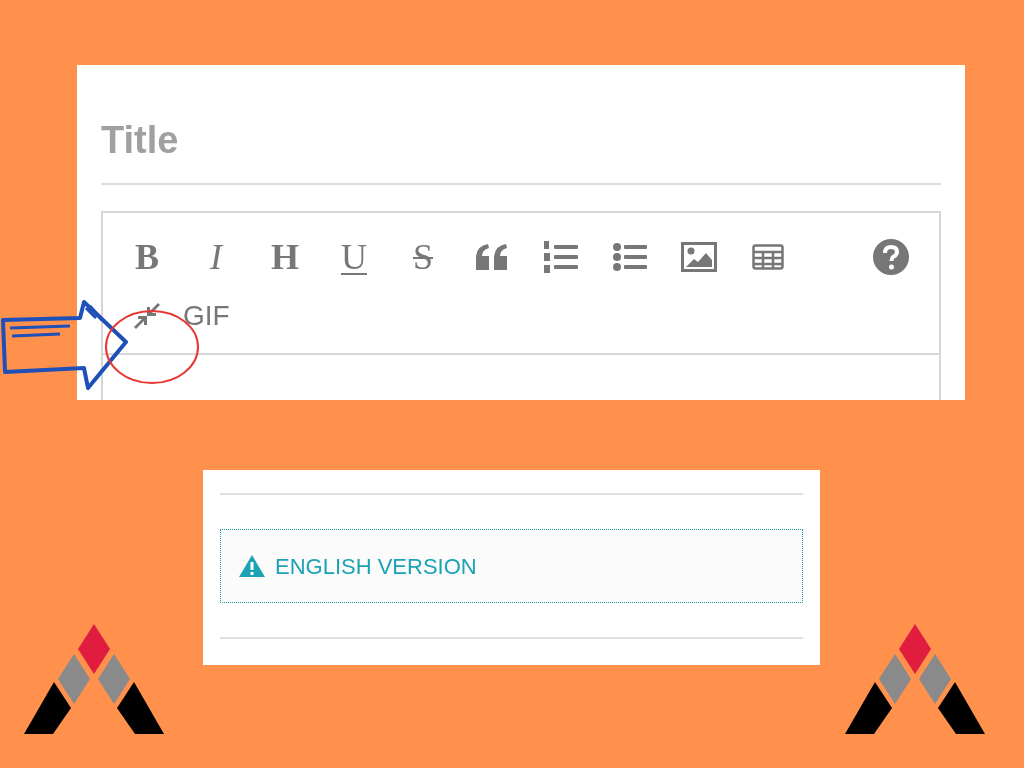 This screenshot has height=768, width=1024. What do you see at coordinates (521, 140) in the screenshot?
I see `title-field: Title` at bounding box center [521, 140].